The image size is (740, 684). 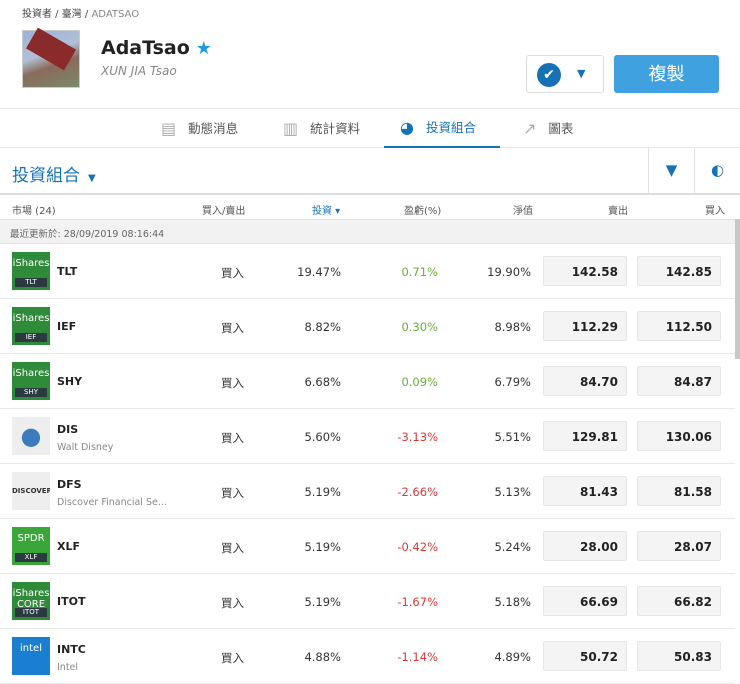 I want to click on bar-chart-icon: ▥, so click(x=291, y=128).